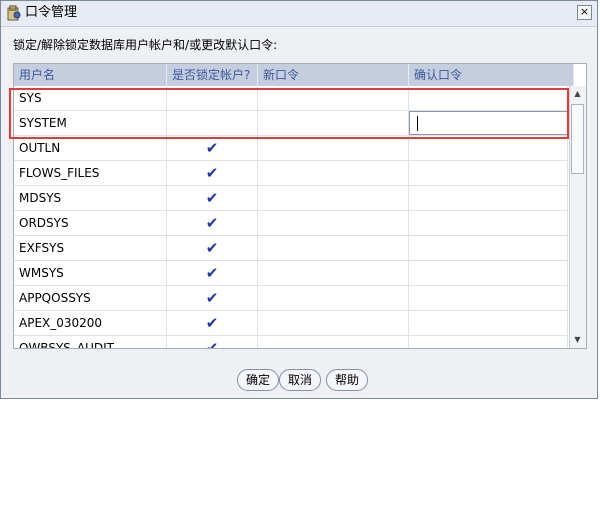  Describe the element at coordinates (299, 14) in the screenshot. I see `title-bar: 口令管理 ×` at that location.